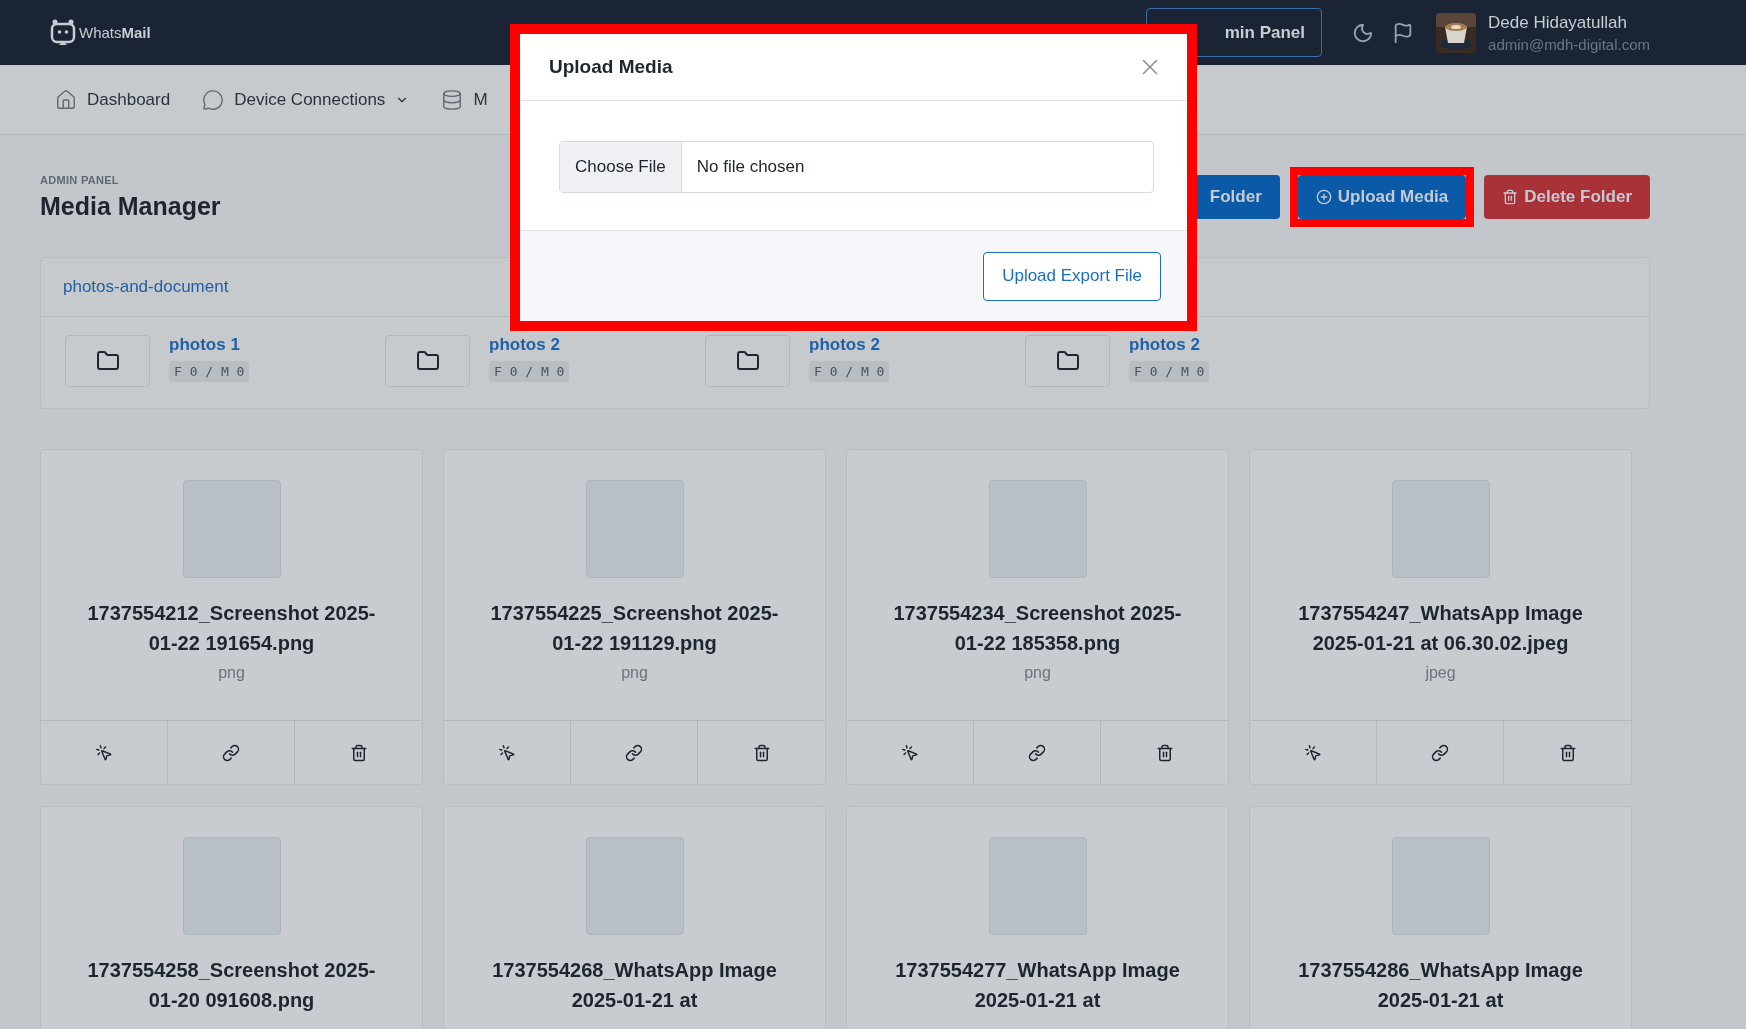  I want to click on logo-icon, so click(63, 32).